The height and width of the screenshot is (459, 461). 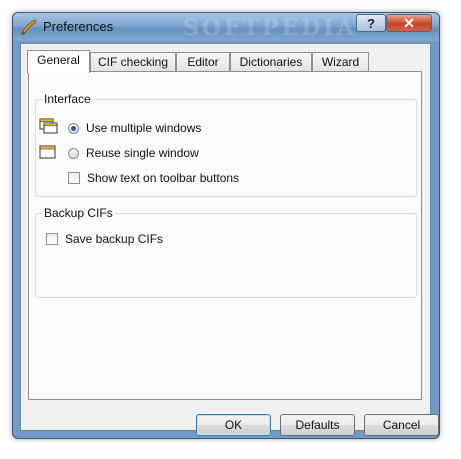 I want to click on use-multiple-windows-label: Use multiple windows, so click(x=144, y=128).